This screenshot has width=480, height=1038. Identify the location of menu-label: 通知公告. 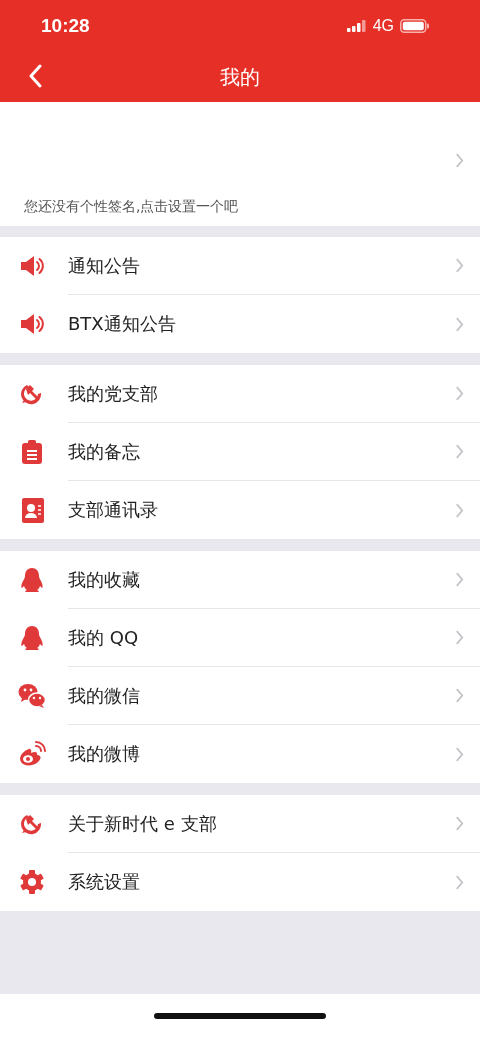
(104, 265).